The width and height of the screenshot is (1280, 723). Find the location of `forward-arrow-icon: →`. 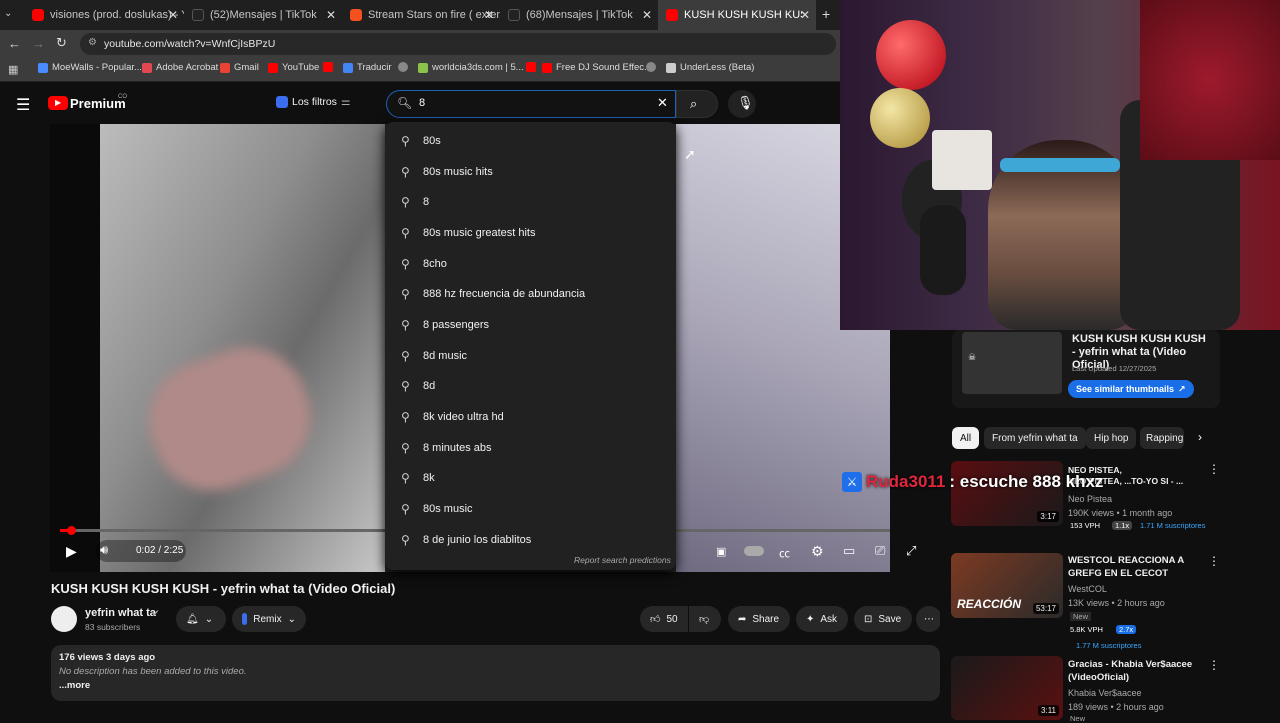

forward-arrow-icon: → is located at coordinates (38, 43).